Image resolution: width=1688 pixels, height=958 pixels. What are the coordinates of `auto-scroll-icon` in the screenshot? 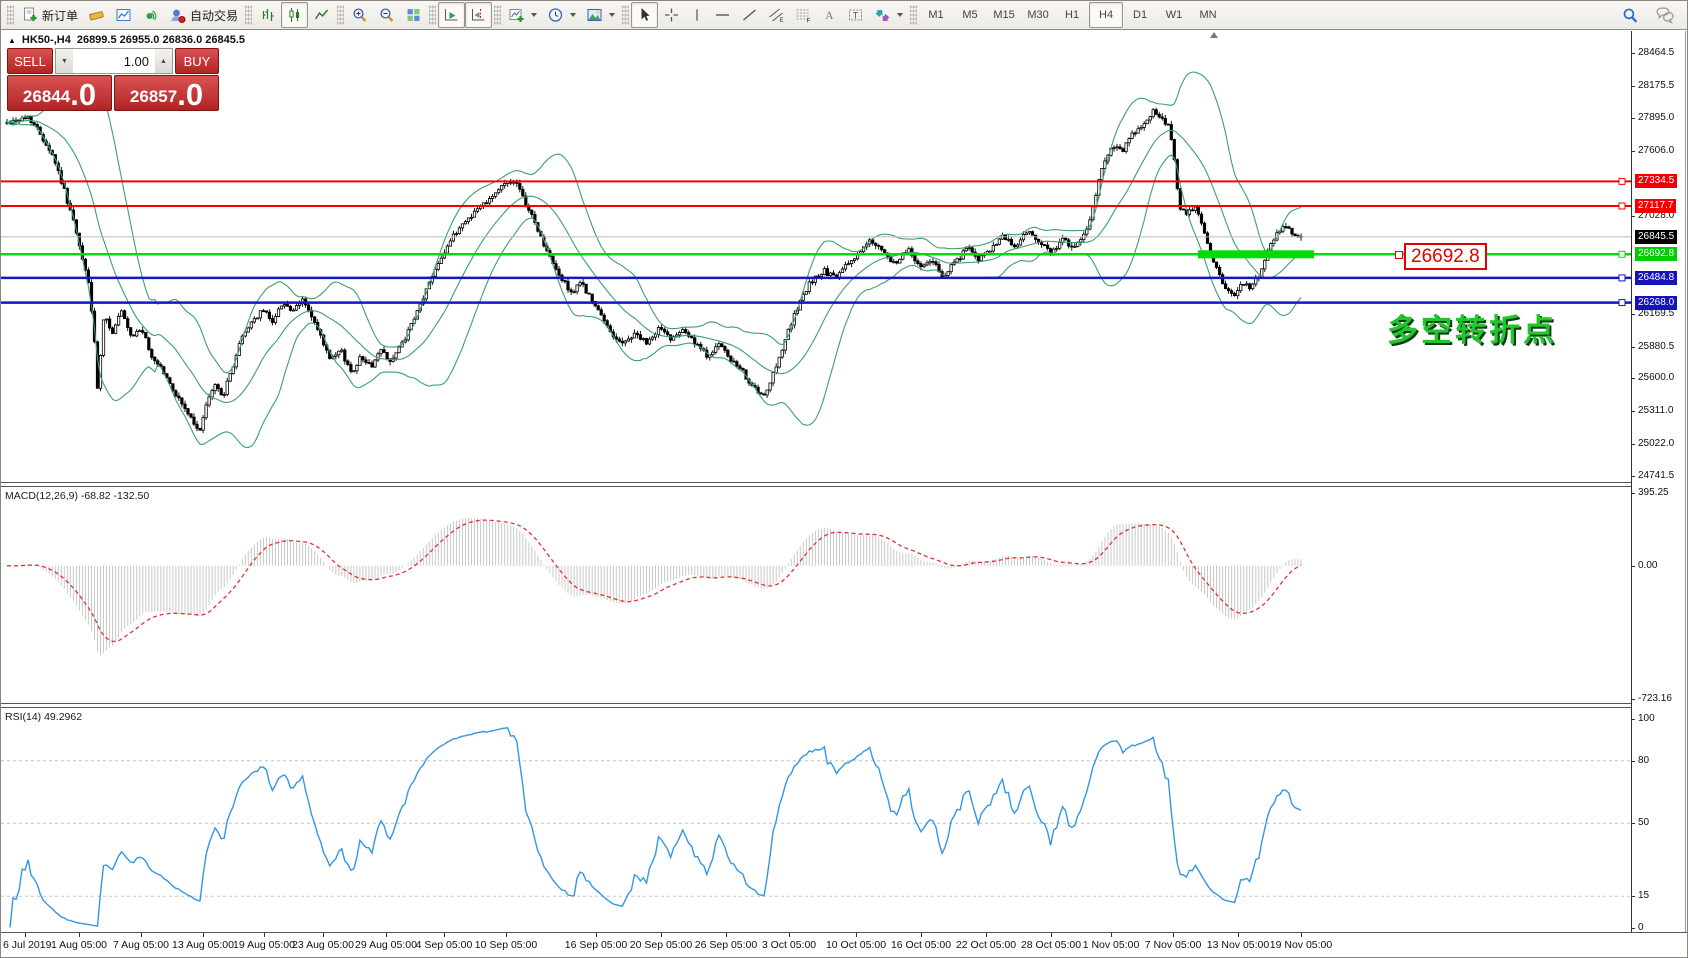 It's located at (451, 15).